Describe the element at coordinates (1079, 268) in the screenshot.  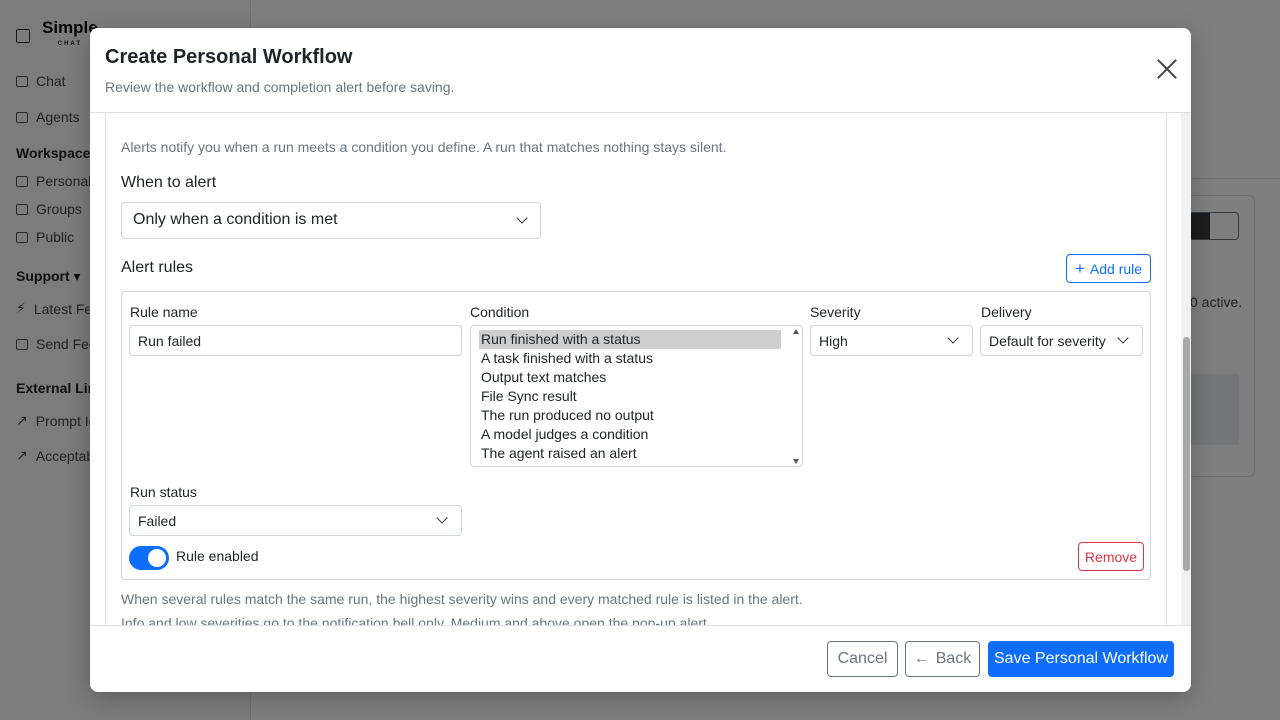
I see `plus-icon: +` at that location.